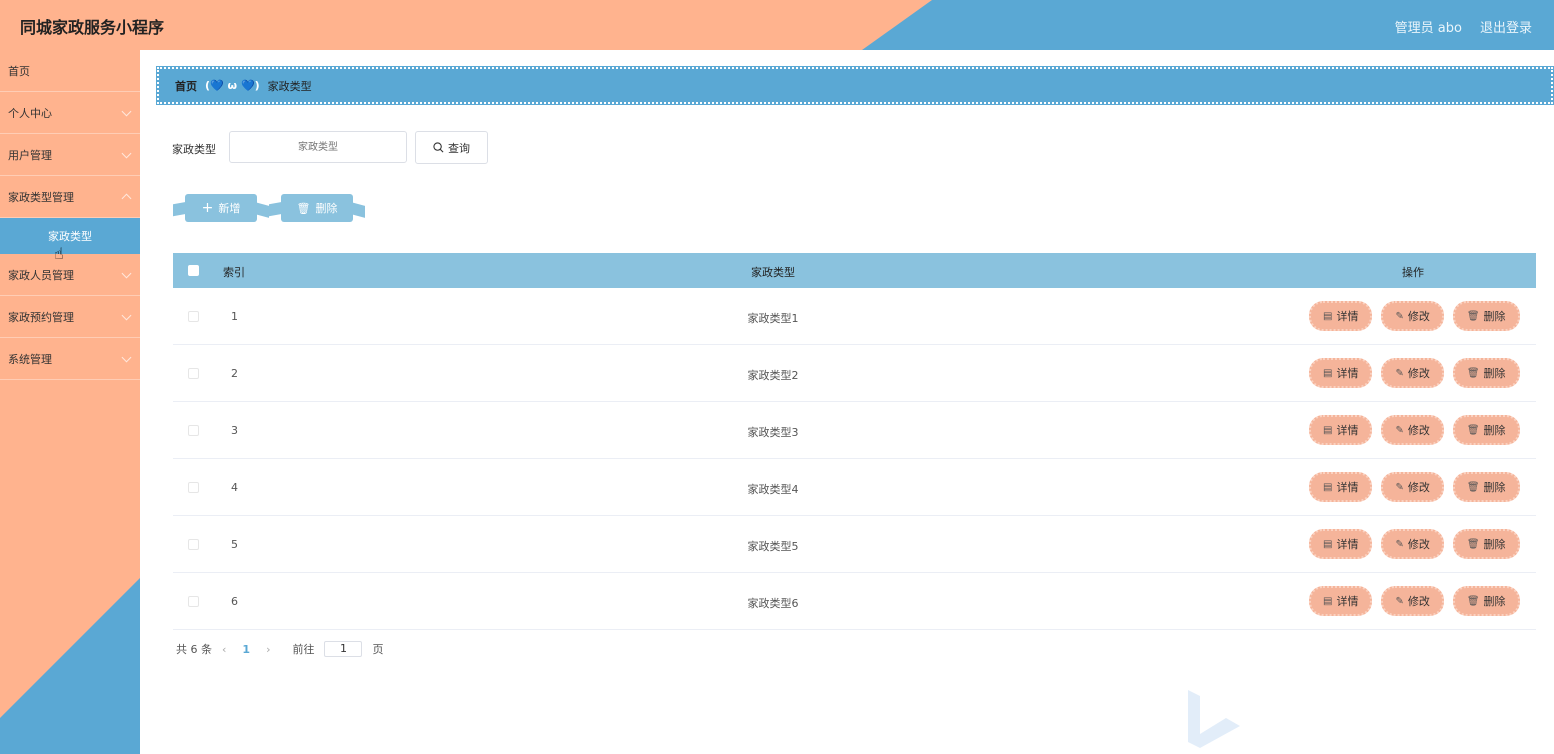 This screenshot has height=754, width=1554. I want to click on chevron-right-icon: ›, so click(268, 649).